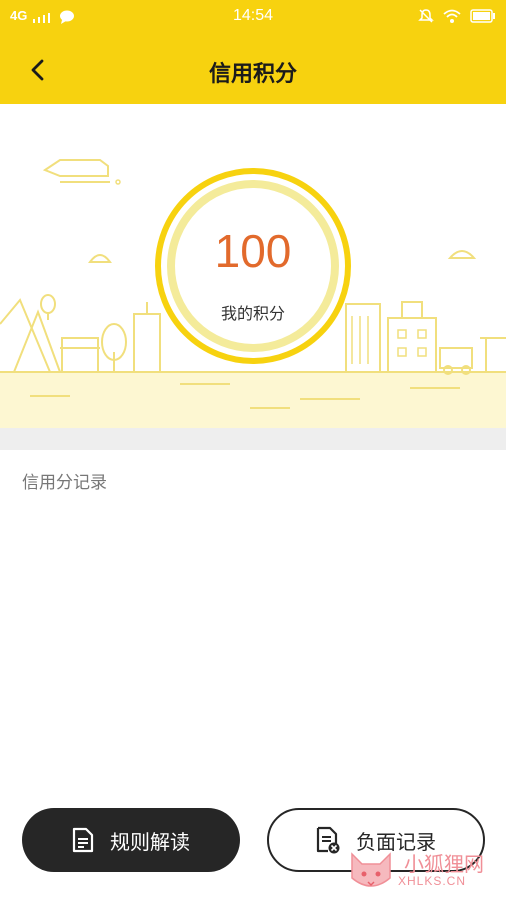  I want to click on rules-button: 规则解读, so click(131, 840).